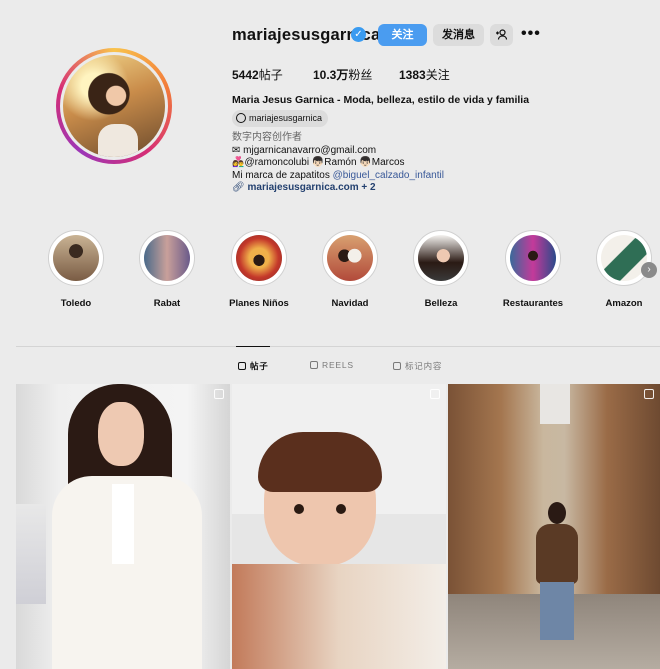 The image size is (660, 669). Describe the element at coordinates (259, 366) in the screenshot. I see `tab-posts-label: 帖子` at that location.